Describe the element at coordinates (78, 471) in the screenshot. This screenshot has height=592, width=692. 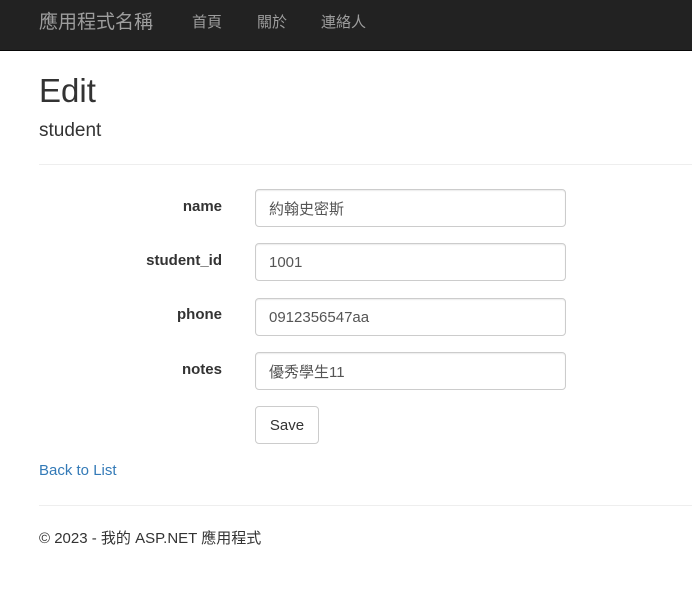
I see `back-to-list-link: Back to List` at that location.